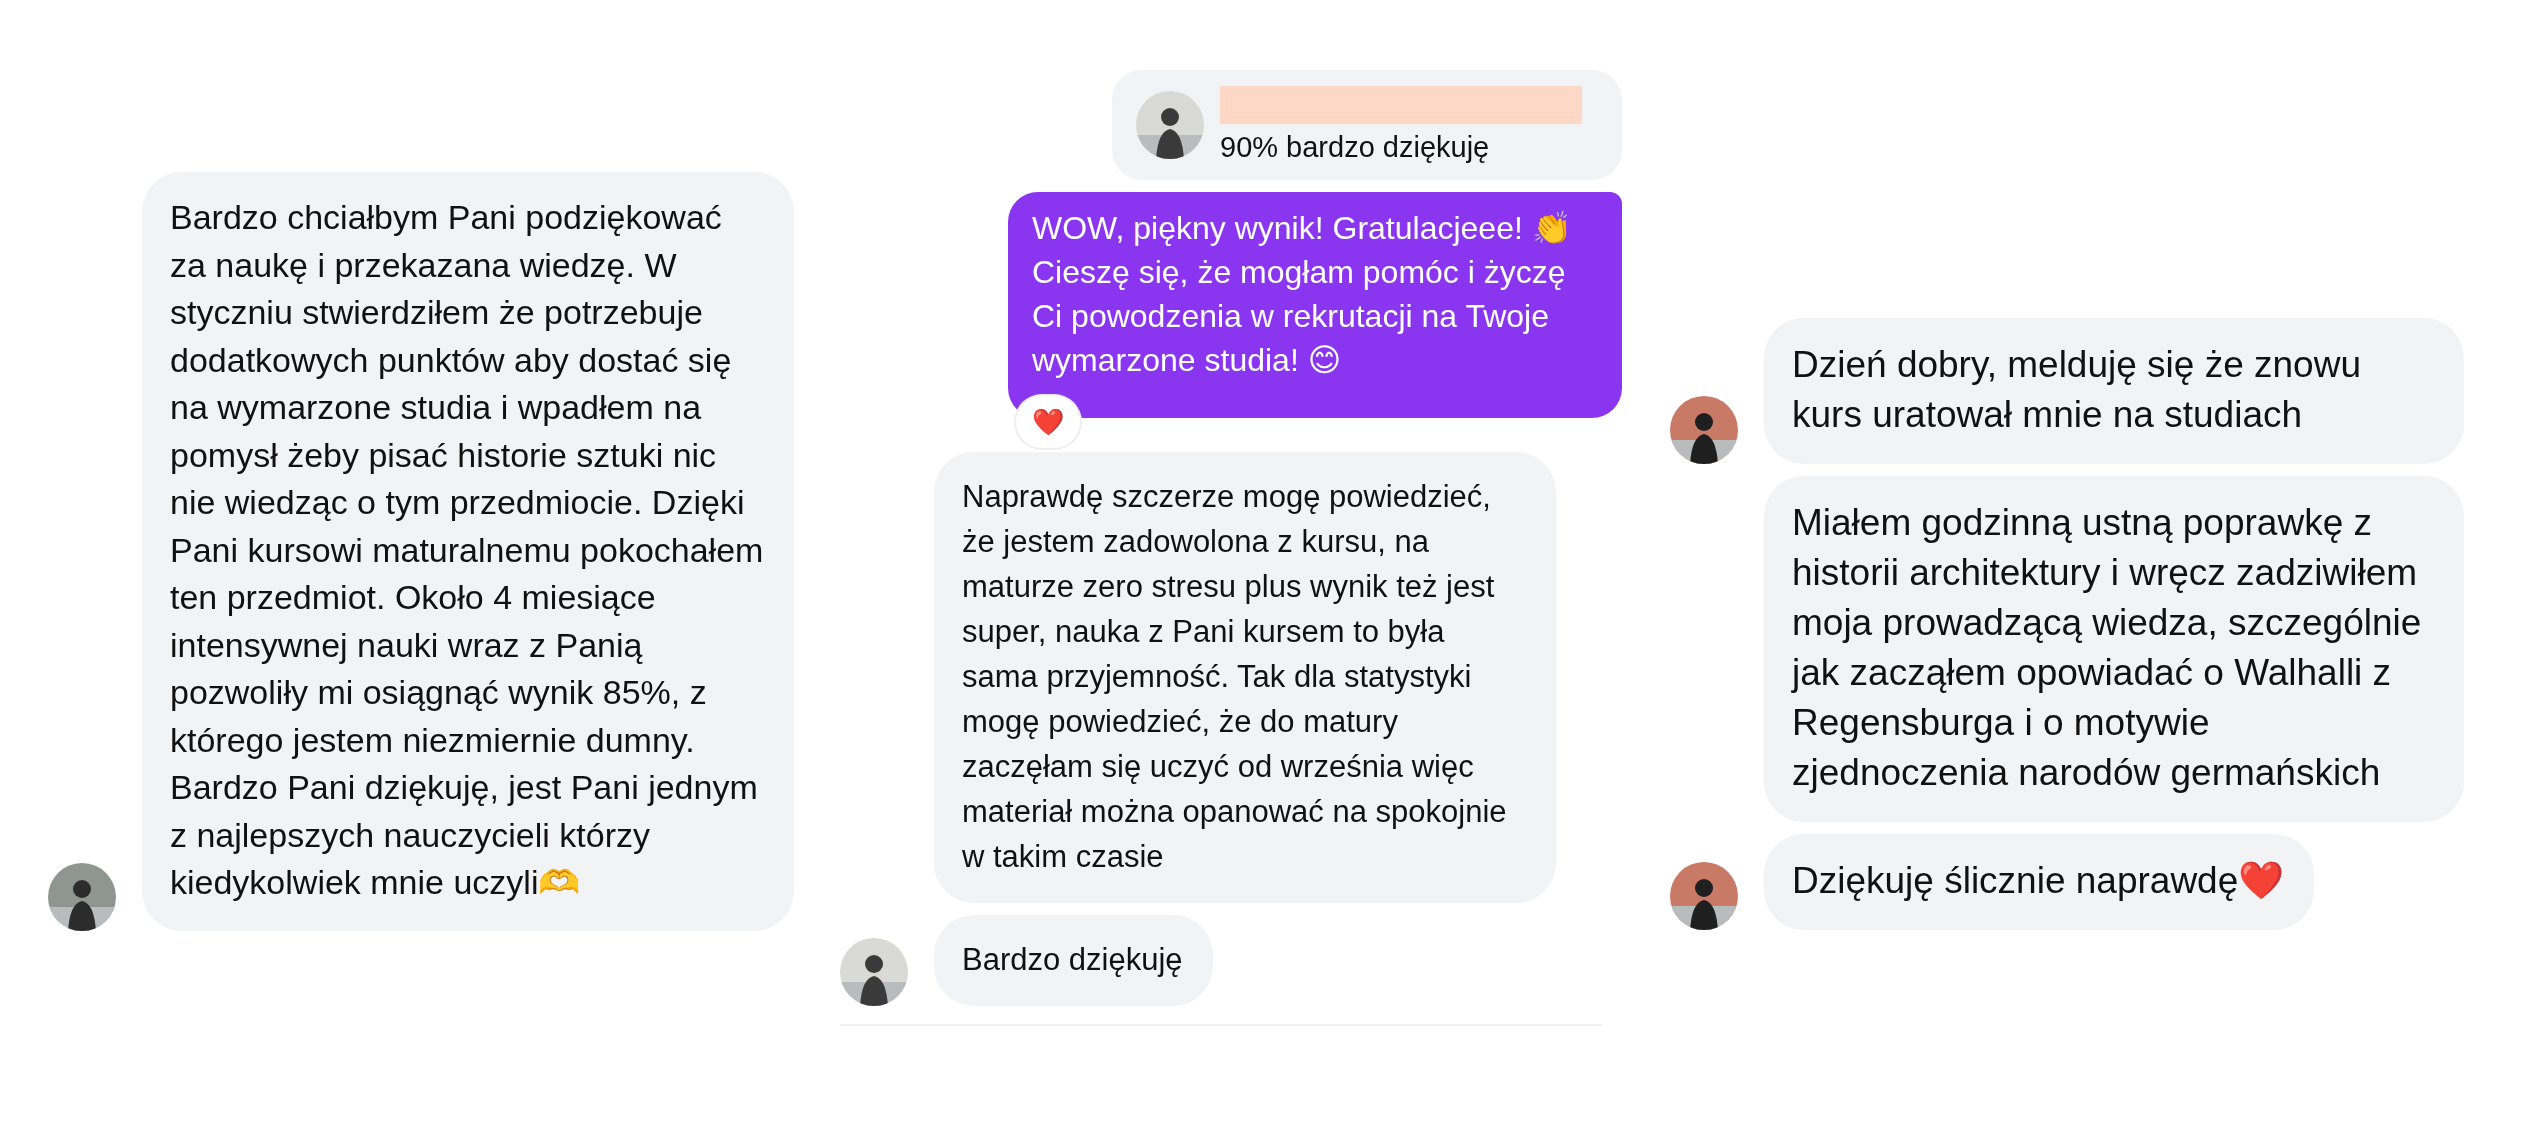 The height and width of the screenshot is (1136, 2532). Describe the element at coordinates (2039, 882) in the screenshot. I see `received-message: Dziękuję ślicznie naprawdę❤` at that location.